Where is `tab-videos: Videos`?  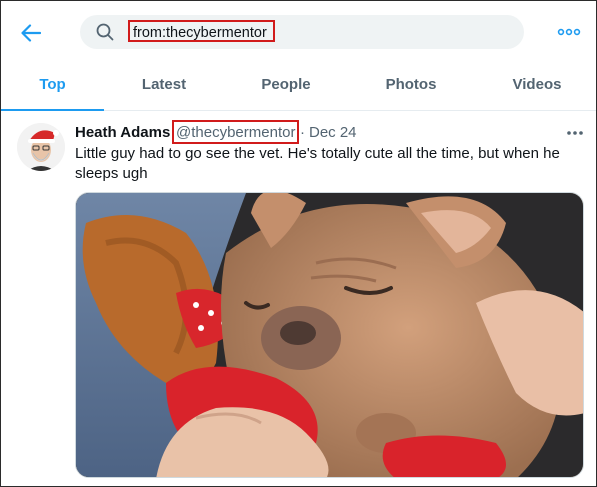
tab-videos: Videos is located at coordinates (537, 86).